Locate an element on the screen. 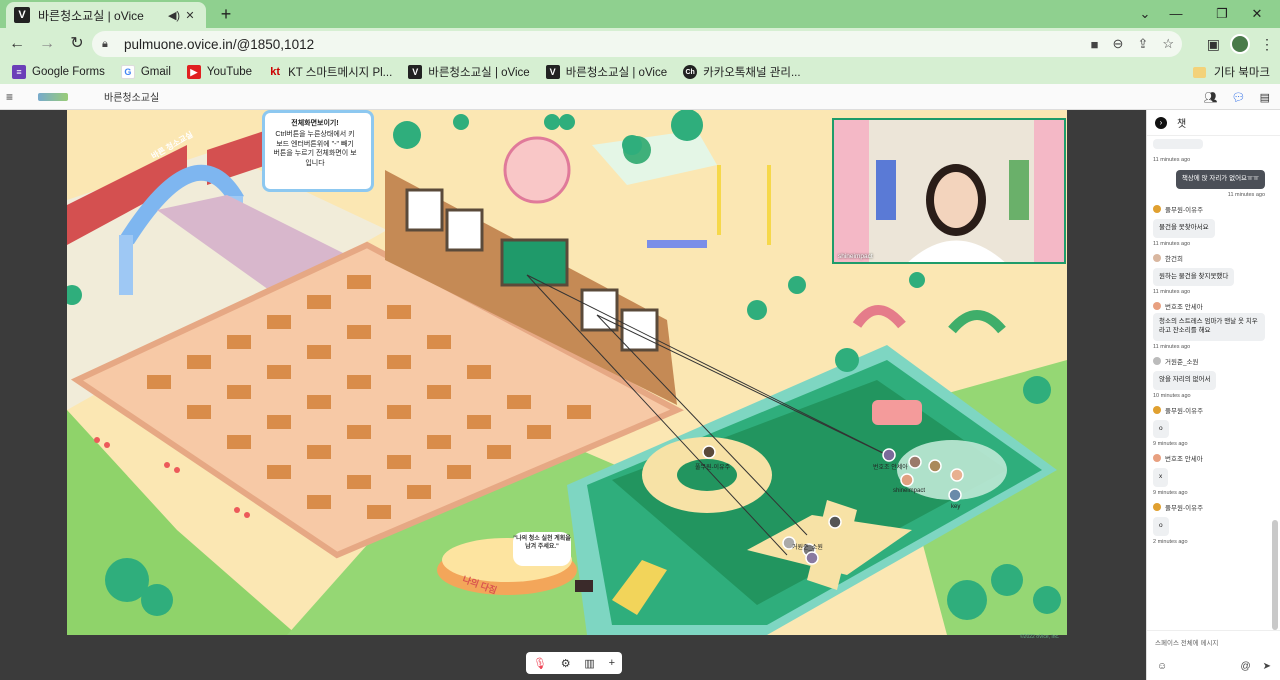 The width and height of the screenshot is (1280, 680). message-bubble: 책상에 앉 자리가 없어요ㅠㅠ is located at coordinates (1220, 179).